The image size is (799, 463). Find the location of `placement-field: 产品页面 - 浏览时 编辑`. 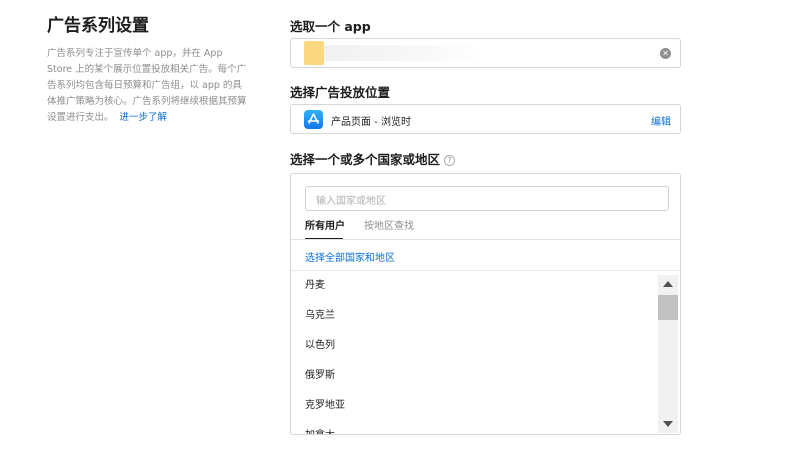

placement-field: 产品页面 - 浏览时 编辑 is located at coordinates (485, 119).